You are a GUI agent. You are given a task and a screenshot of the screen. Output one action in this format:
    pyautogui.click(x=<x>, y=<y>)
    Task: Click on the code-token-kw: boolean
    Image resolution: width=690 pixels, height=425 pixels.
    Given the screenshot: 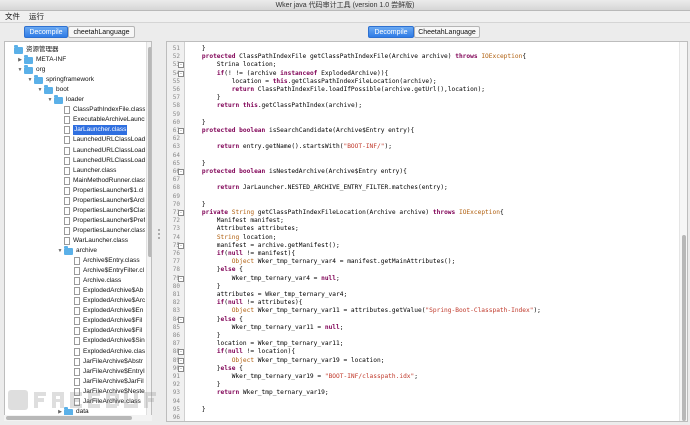 What is the action you would take?
    pyautogui.click(x=252, y=171)
    